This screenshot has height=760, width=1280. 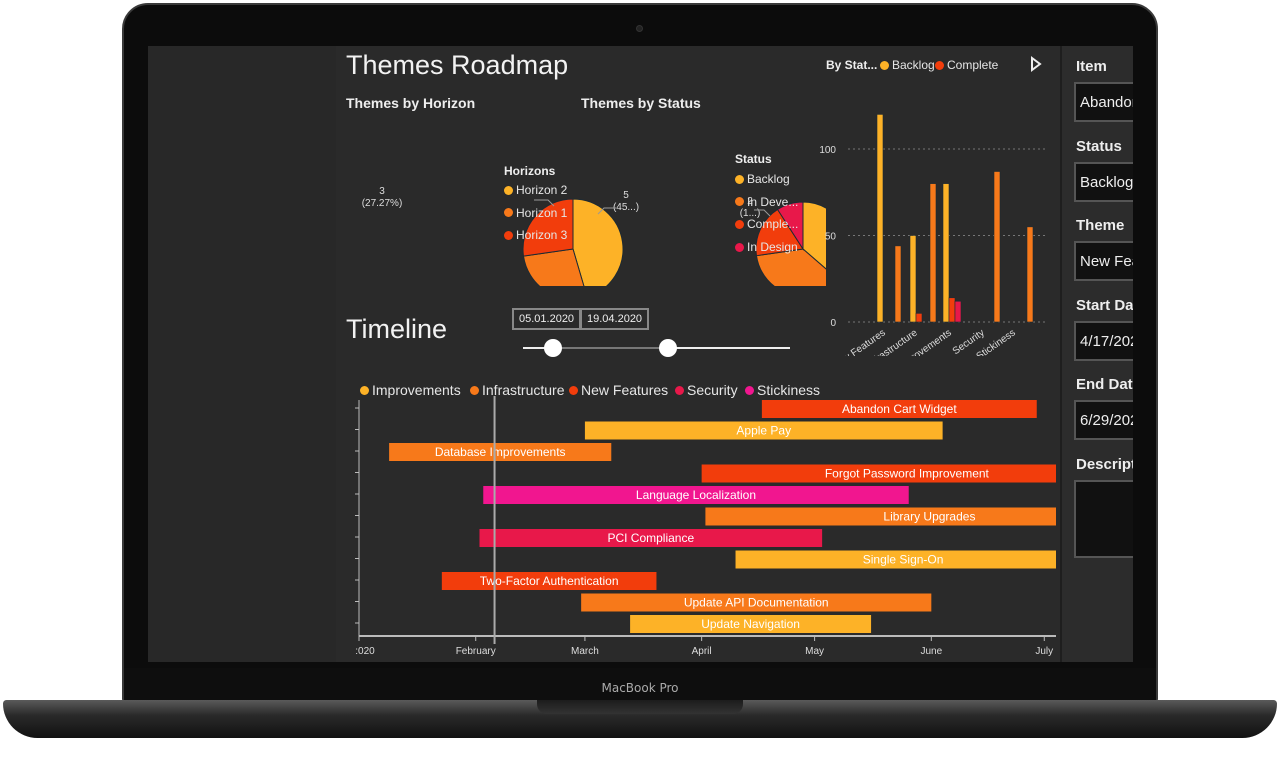 I want to click on horizon-legend-title: Horizons, so click(x=530, y=171).